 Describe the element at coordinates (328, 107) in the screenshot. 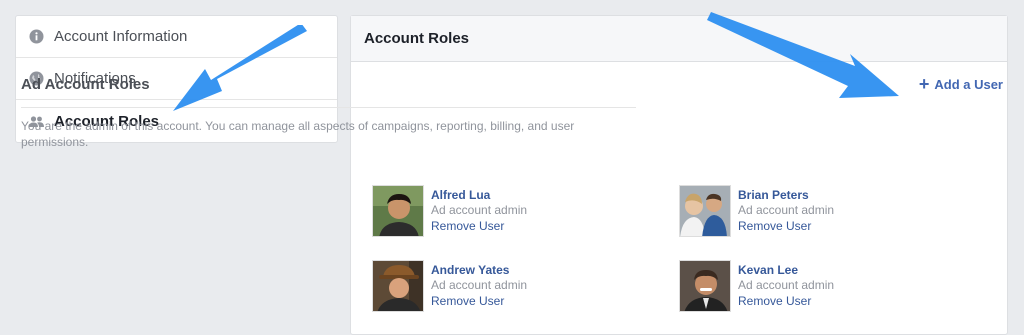

I see `divider` at that location.